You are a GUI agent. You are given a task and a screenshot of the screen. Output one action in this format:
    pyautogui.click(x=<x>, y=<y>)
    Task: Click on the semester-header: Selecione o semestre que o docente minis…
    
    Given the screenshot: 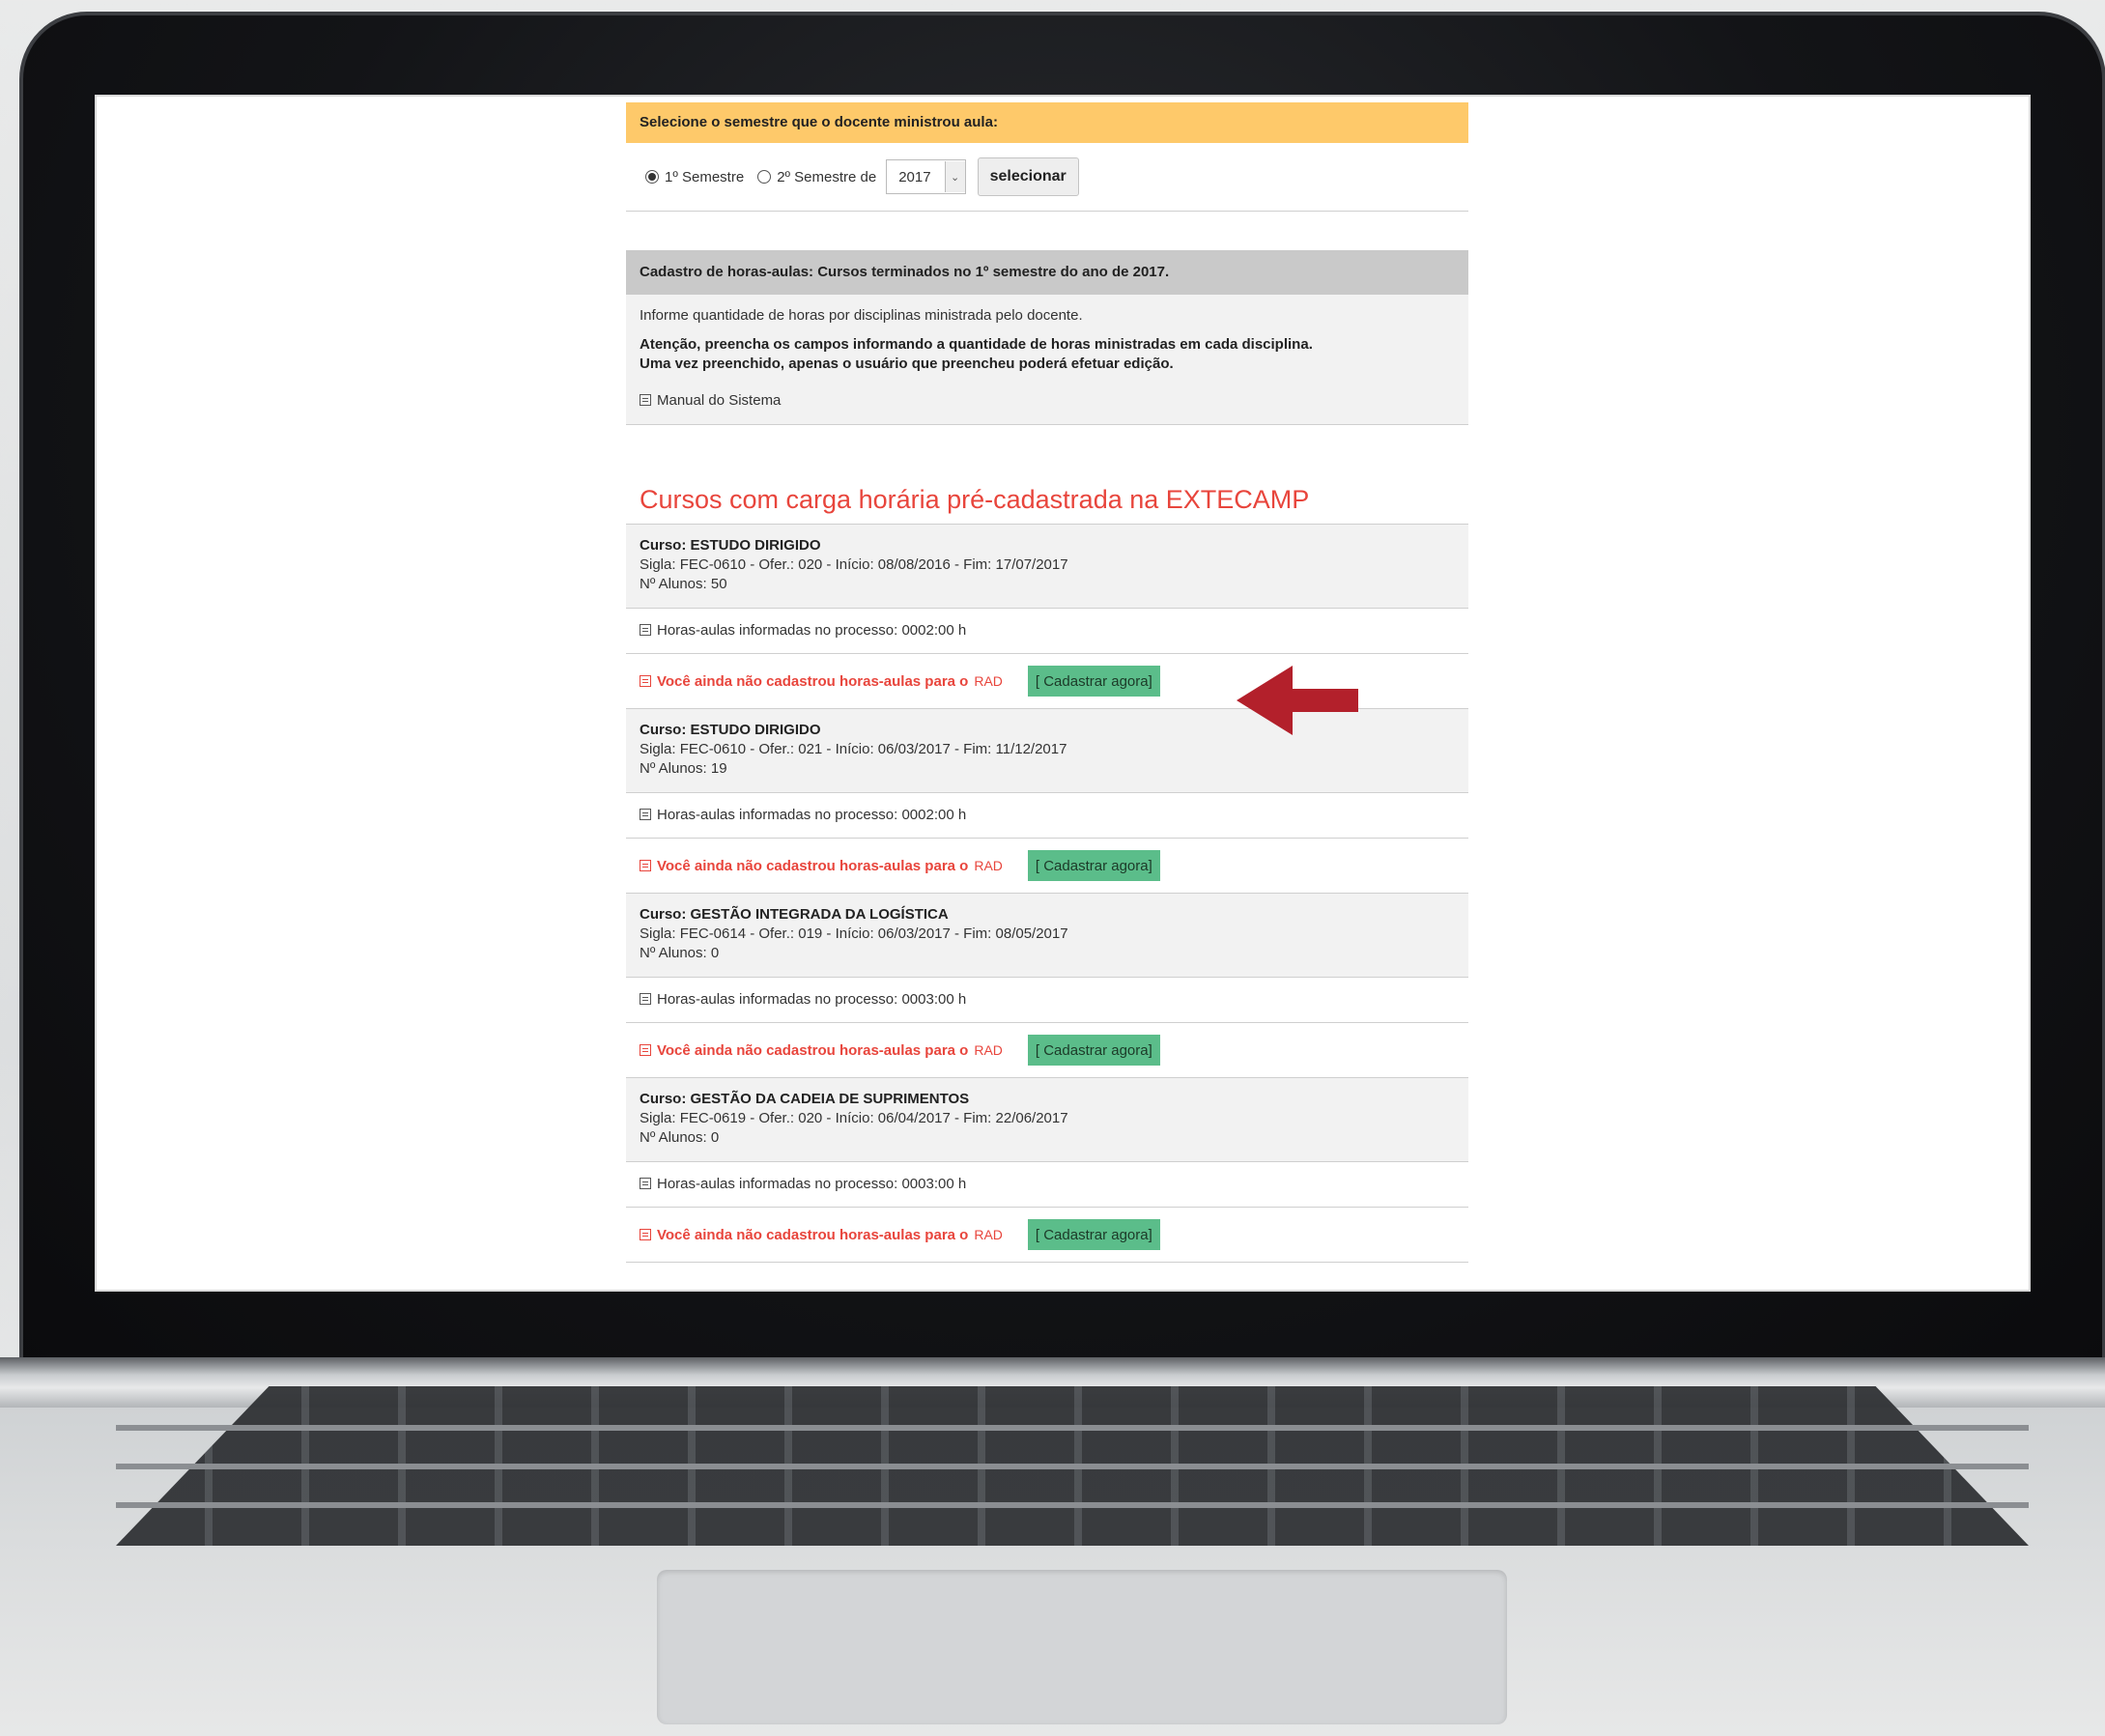 What is the action you would take?
    pyautogui.click(x=1047, y=122)
    